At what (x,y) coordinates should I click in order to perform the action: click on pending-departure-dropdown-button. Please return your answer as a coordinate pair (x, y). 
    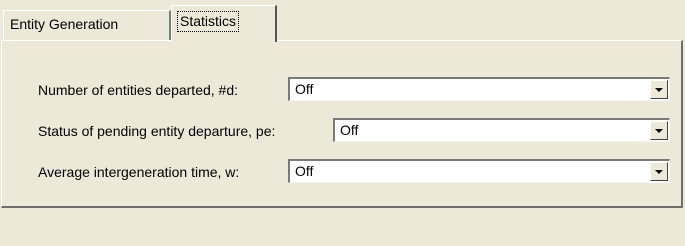
    Looking at the image, I should click on (659, 130).